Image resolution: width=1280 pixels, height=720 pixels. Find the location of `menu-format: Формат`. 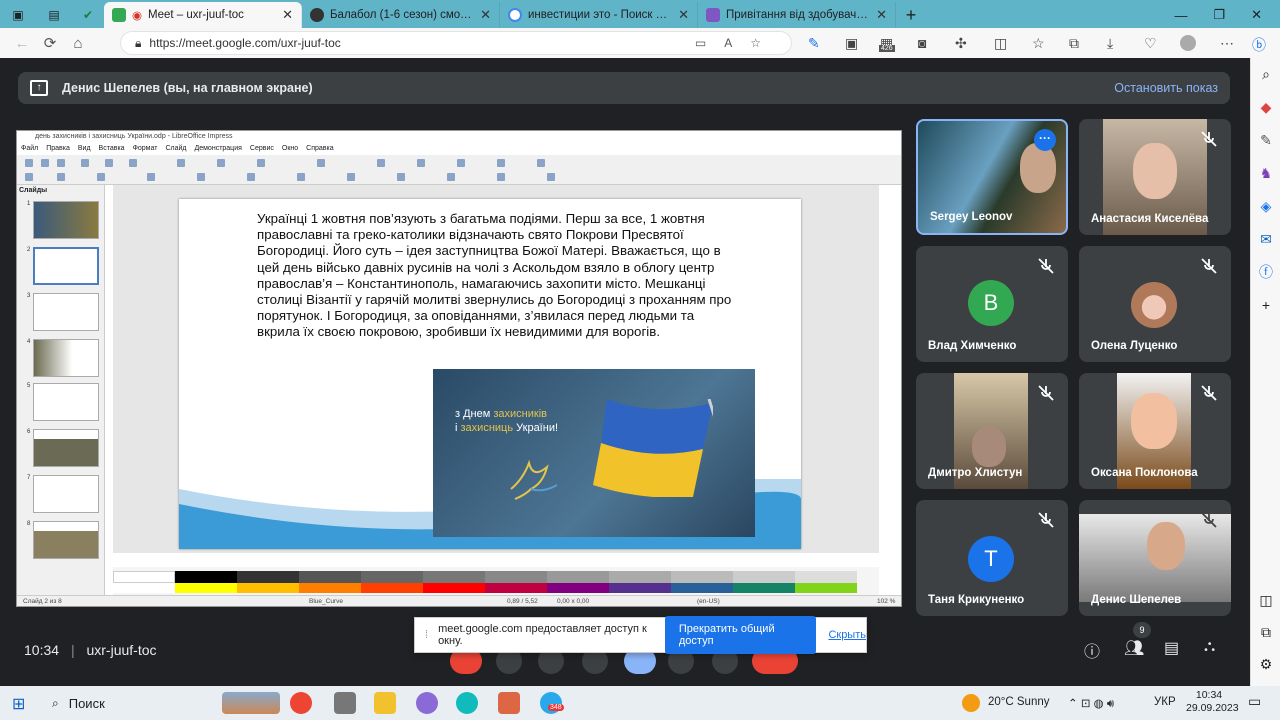

menu-format: Формат is located at coordinates (145, 149).